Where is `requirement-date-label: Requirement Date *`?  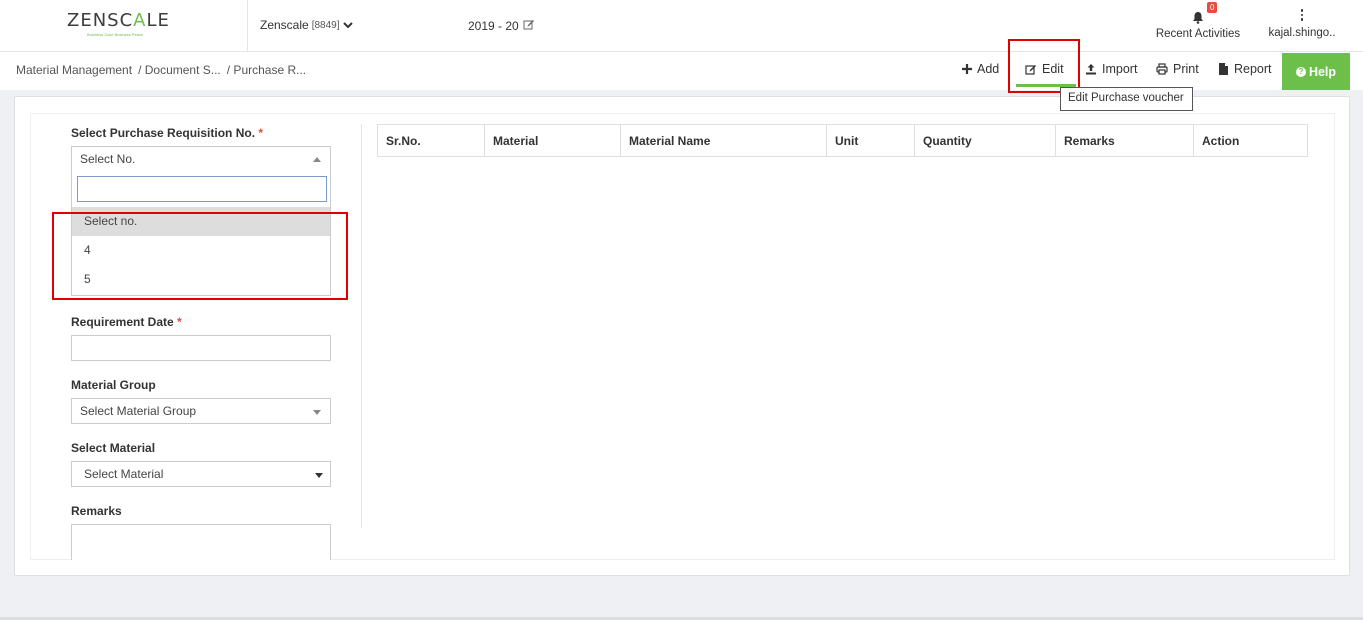
requirement-date-label: Requirement Date * is located at coordinates (126, 322).